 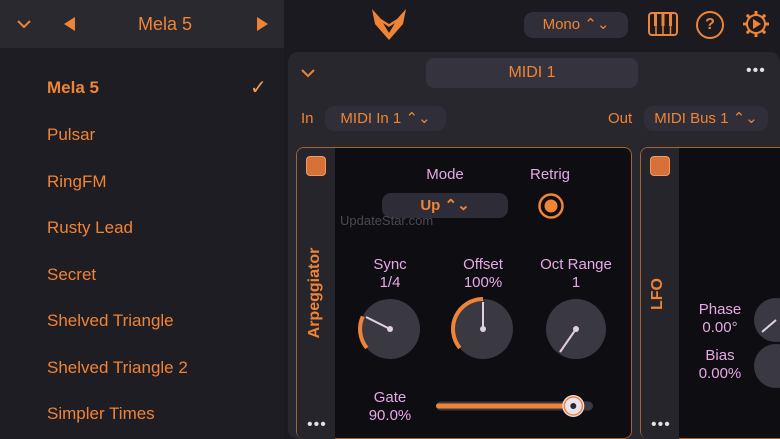 What do you see at coordinates (483, 282) in the screenshot?
I see `offset-value: 100%` at bounding box center [483, 282].